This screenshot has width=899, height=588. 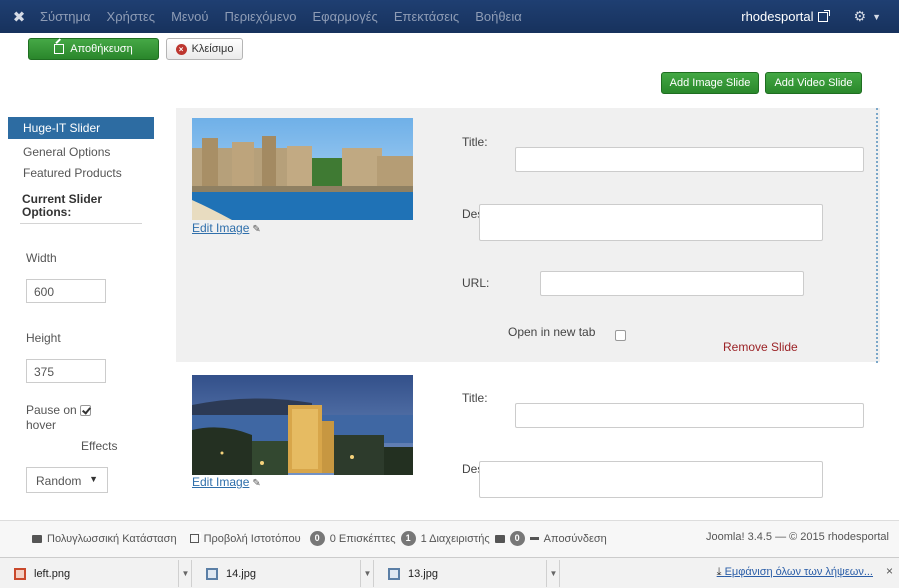 I want to click on sidebar-item-featured-products: Featured Products, so click(x=81, y=173).